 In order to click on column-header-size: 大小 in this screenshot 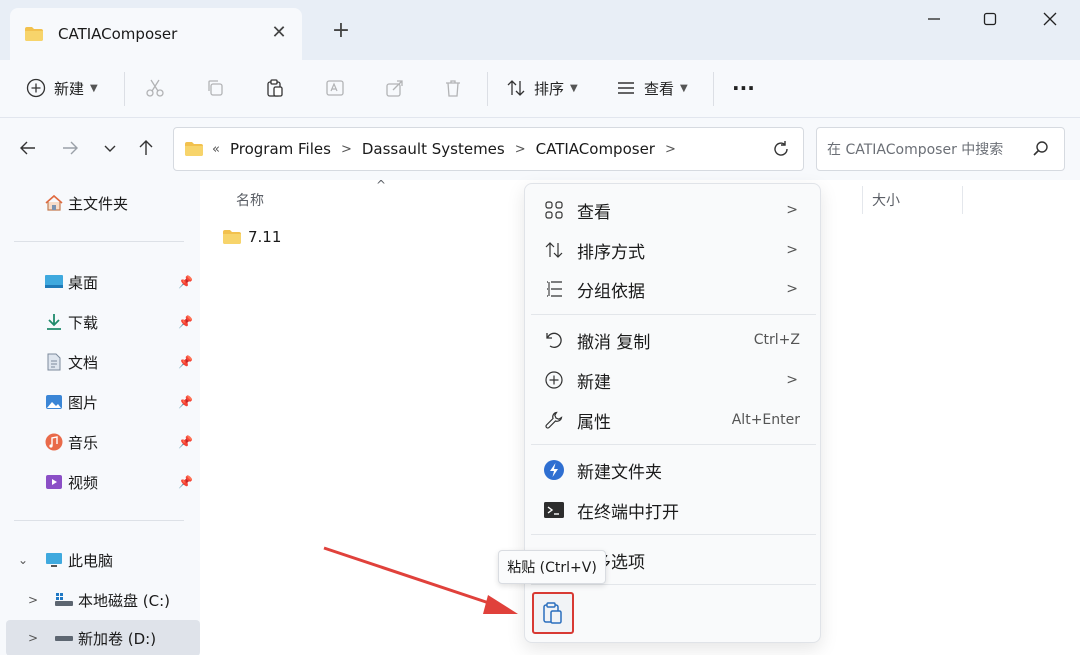, I will do `click(886, 200)`.